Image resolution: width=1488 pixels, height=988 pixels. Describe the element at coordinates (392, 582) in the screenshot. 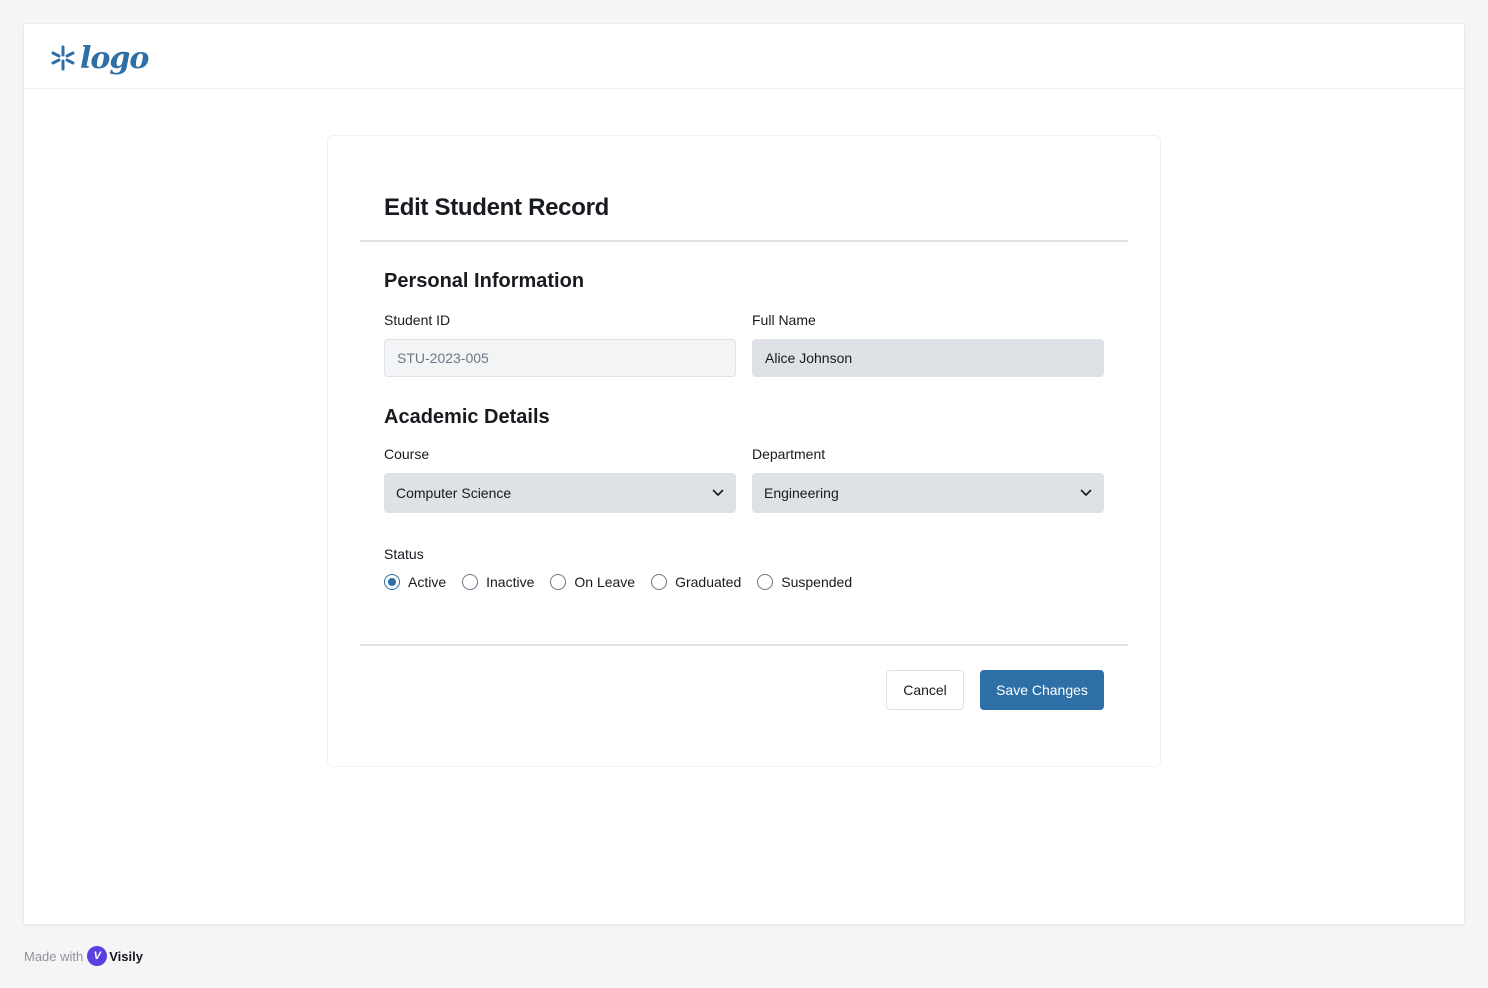

I see `status-radio-active` at that location.